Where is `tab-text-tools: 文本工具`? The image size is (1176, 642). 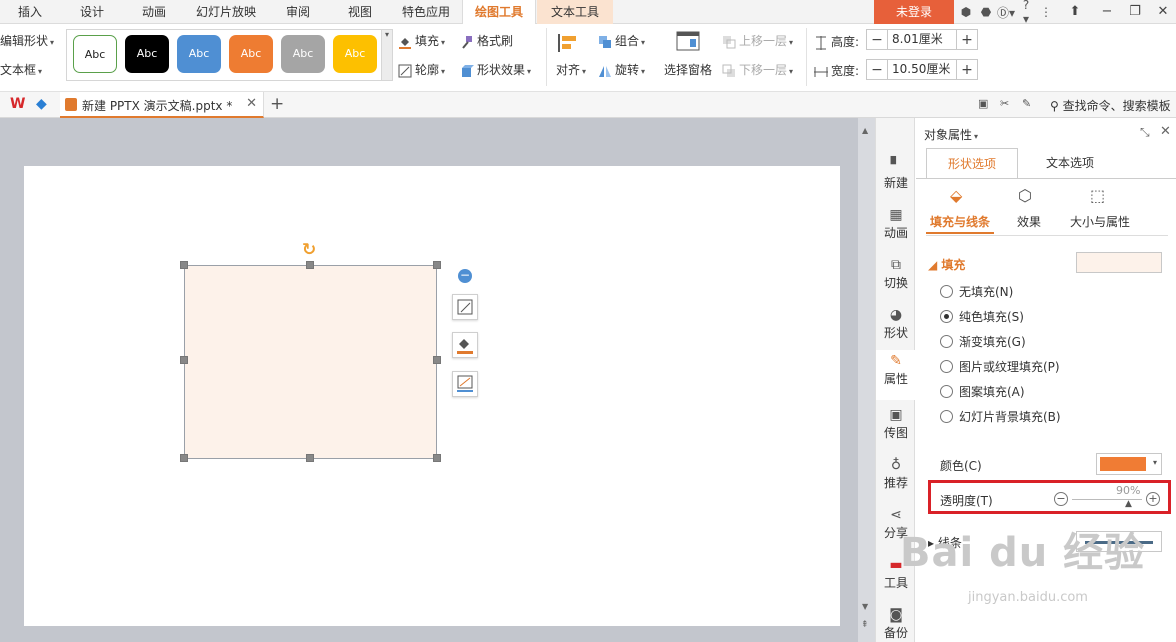 tab-text-tools: 文本工具 is located at coordinates (575, 12).